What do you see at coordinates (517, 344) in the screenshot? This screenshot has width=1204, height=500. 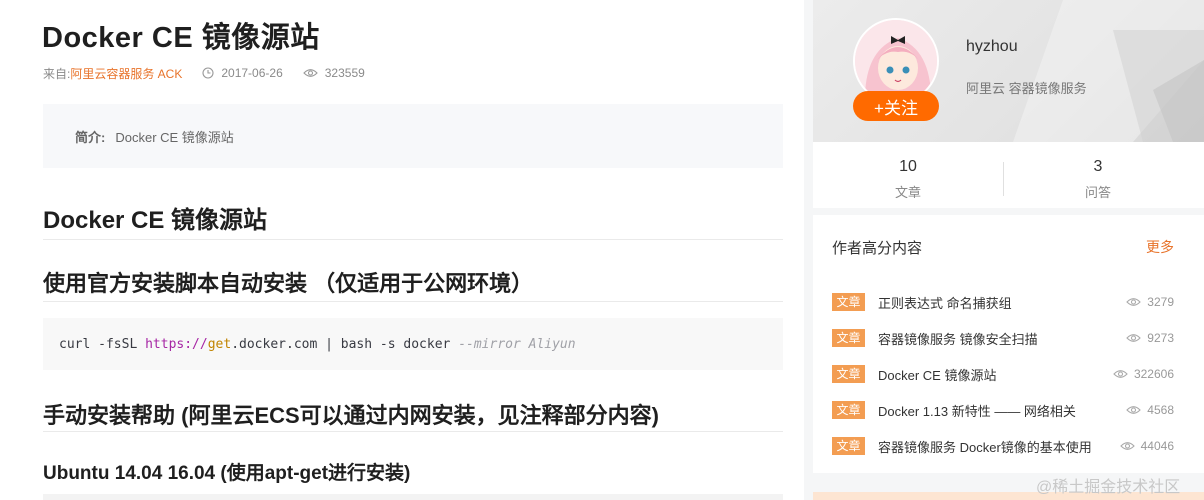 I see `code-comment: --mirror Aliyun` at bounding box center [517, 344].